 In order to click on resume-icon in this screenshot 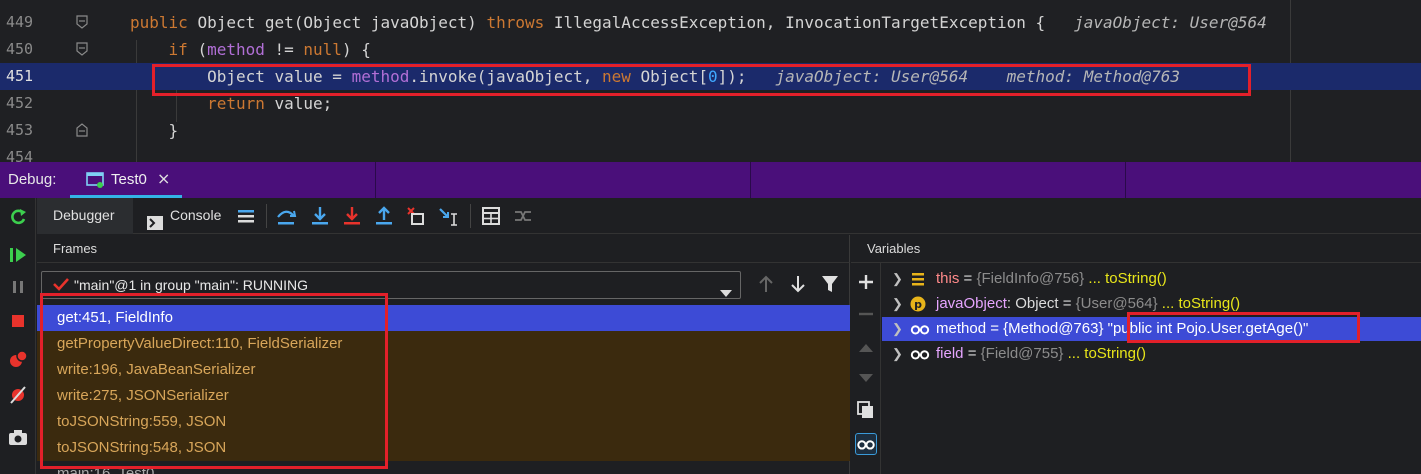, I will do `click(18, 255)`.